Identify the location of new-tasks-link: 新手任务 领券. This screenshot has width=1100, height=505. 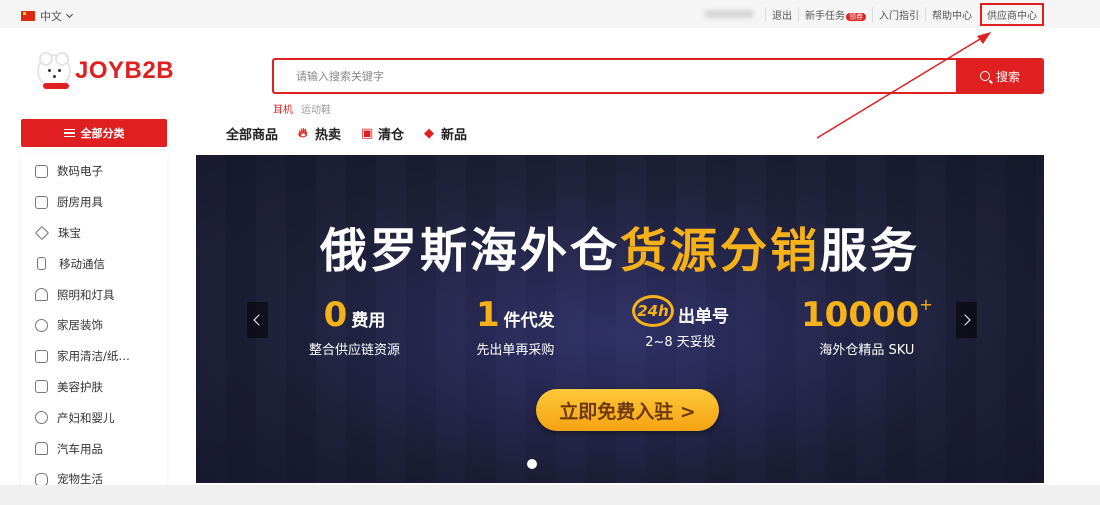
(835, 14).